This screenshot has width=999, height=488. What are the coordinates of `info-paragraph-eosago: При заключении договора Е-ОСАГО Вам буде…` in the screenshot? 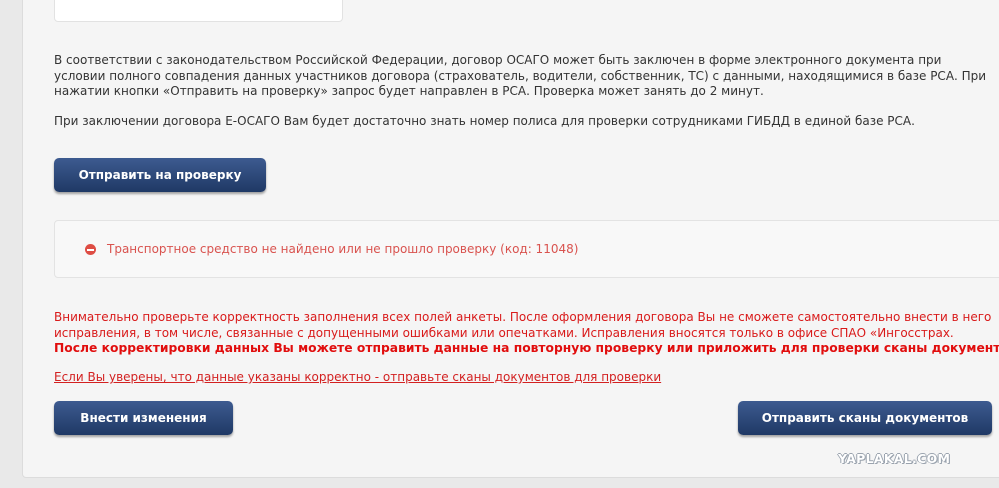 It's located at (484, 121).